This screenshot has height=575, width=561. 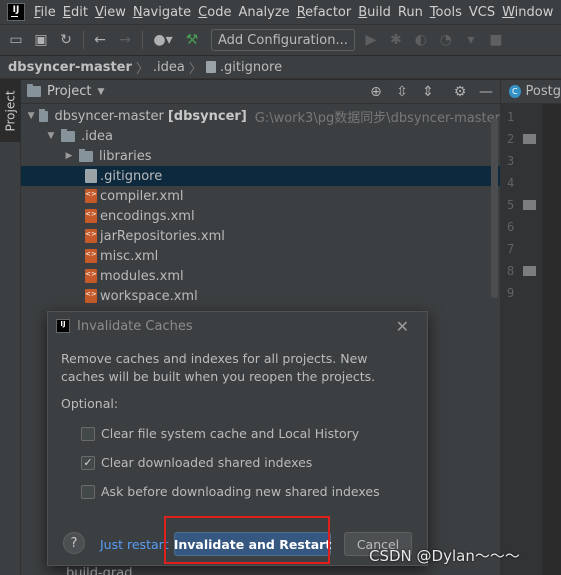 I want to click on menu-item: Edit, so click(x=78, y=12).